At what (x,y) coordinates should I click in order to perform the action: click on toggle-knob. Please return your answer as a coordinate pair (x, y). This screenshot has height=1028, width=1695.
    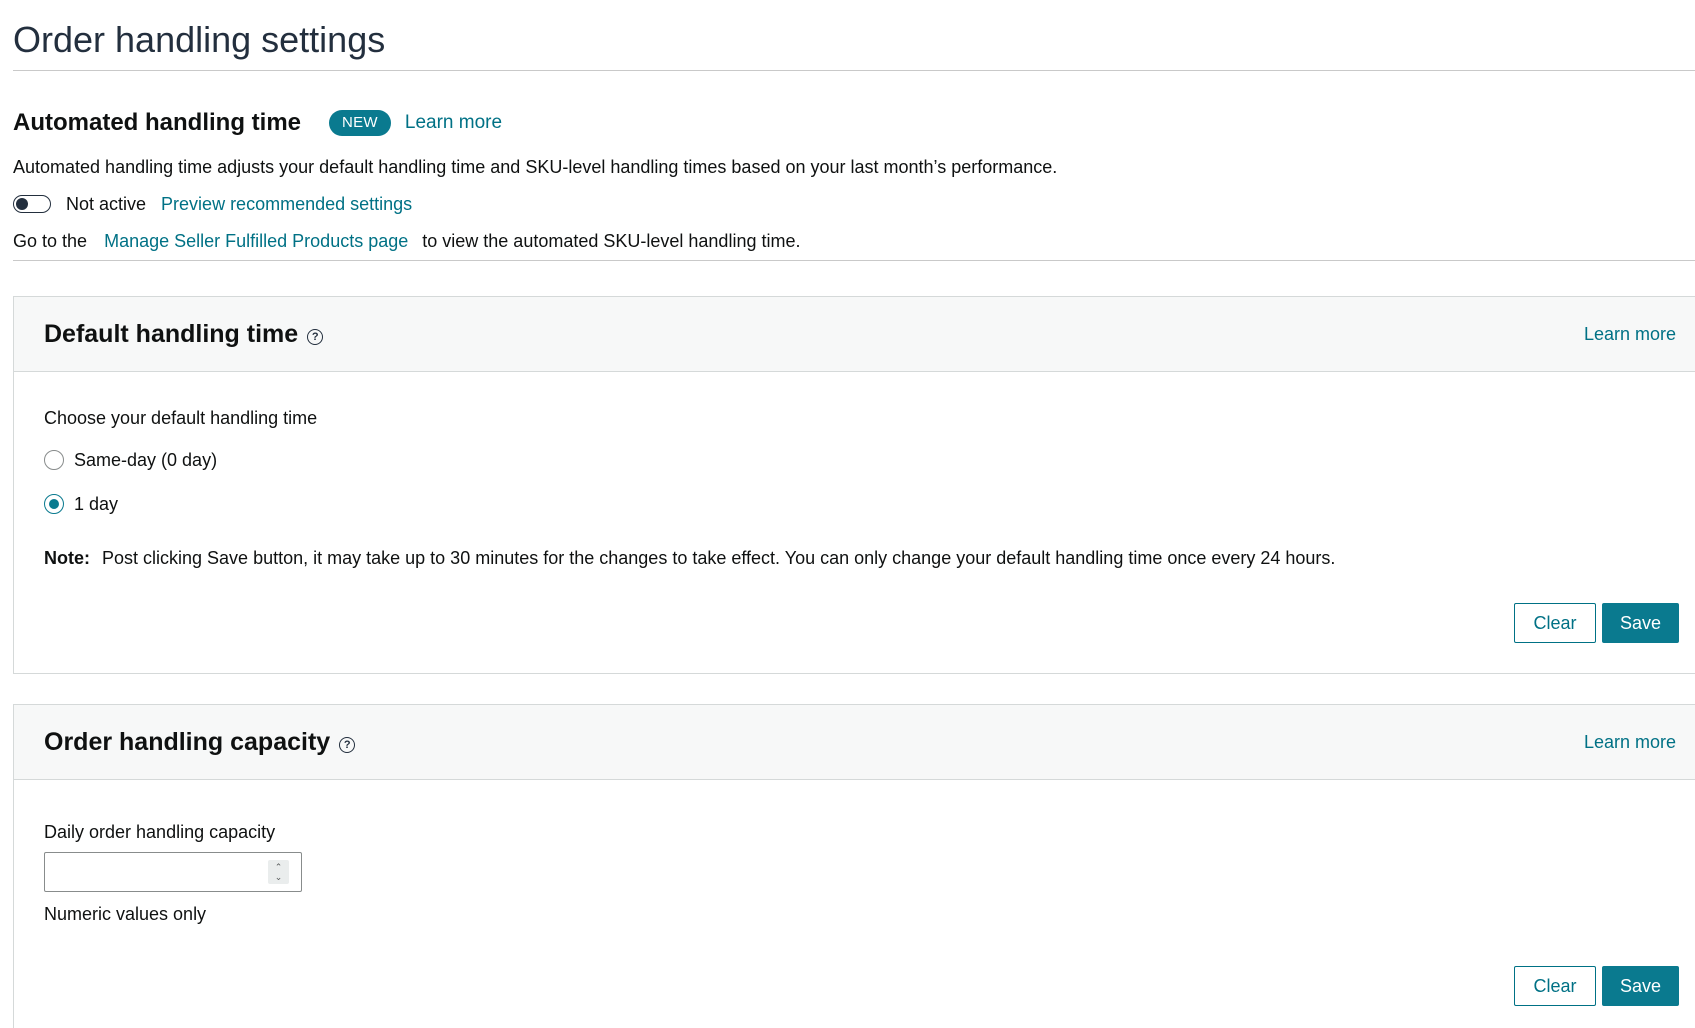
    Looking at the image, I should click on (22, 203).